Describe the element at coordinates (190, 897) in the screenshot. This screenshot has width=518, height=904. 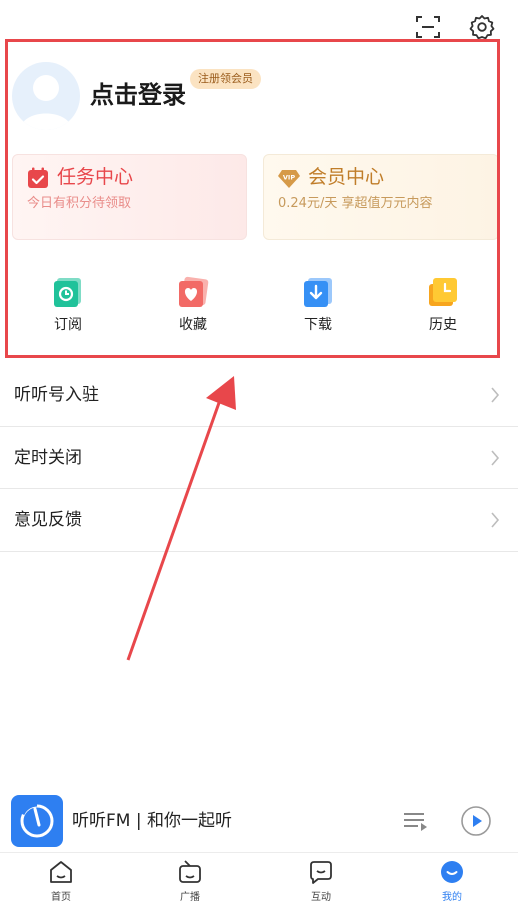
I see `tab-radio-label: 广播` at that location.